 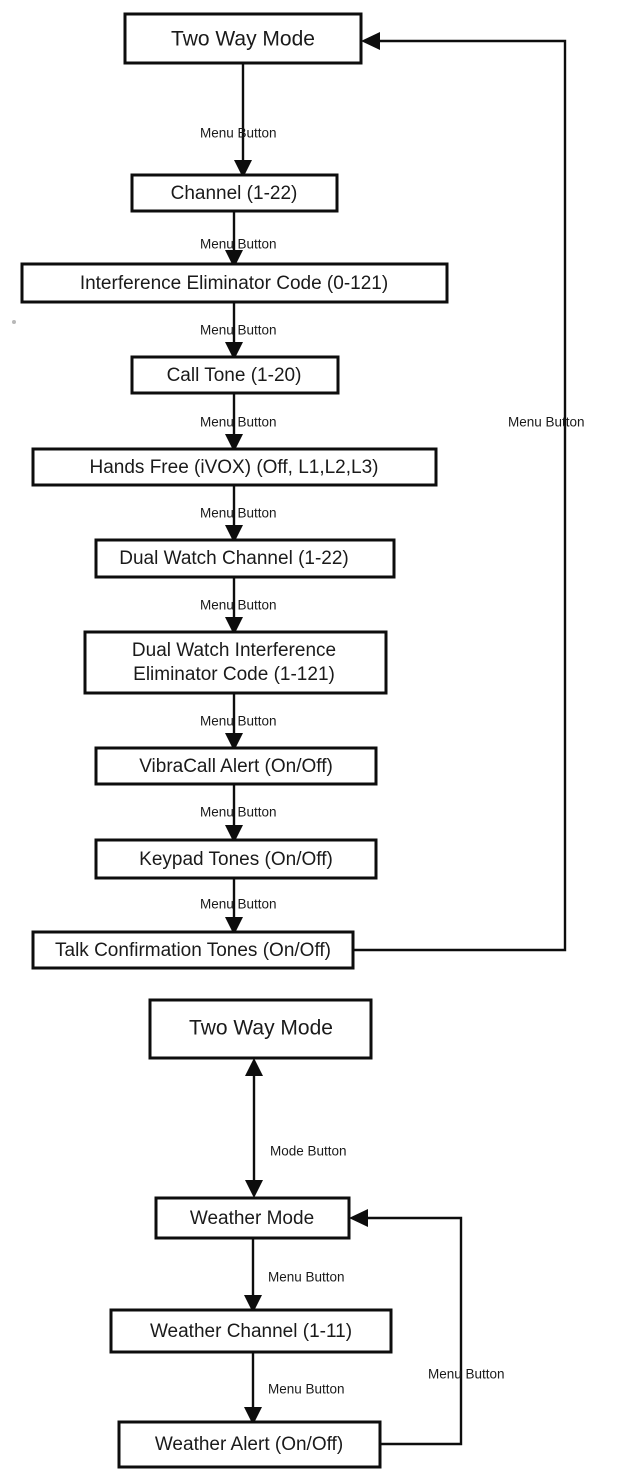 What do you see at coordinates (296, 1128) in the screenshot?
I see `edge-two-way-mode-to-weather-mode: Mode Button` at bounding box center [296, 1128].